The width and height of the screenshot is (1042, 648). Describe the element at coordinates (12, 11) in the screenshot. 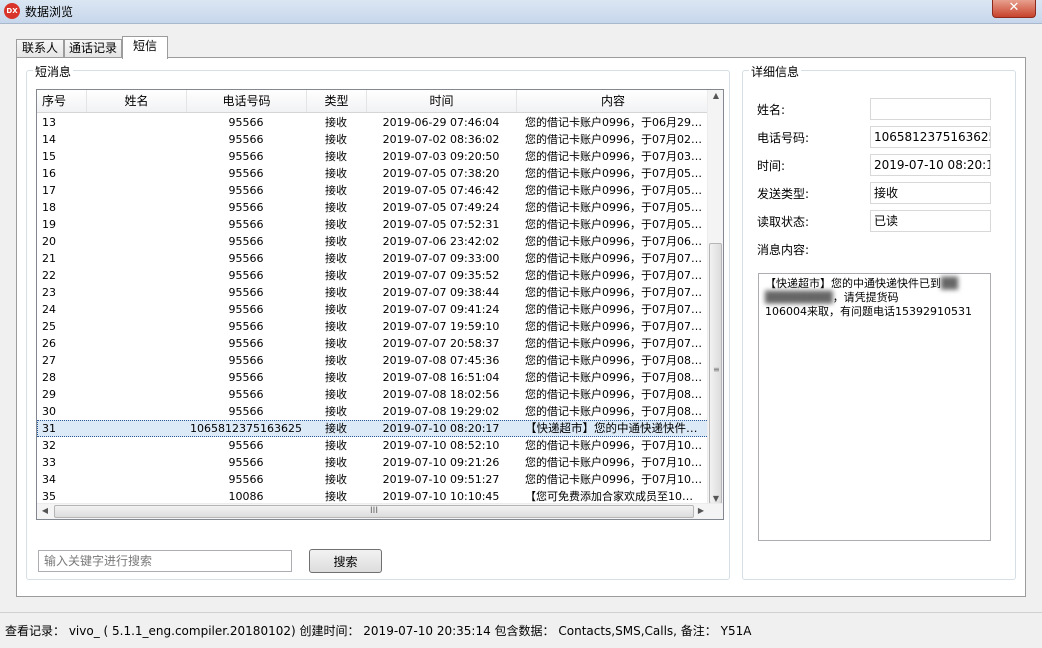

I see `app-logo-icon: DX` at that location.